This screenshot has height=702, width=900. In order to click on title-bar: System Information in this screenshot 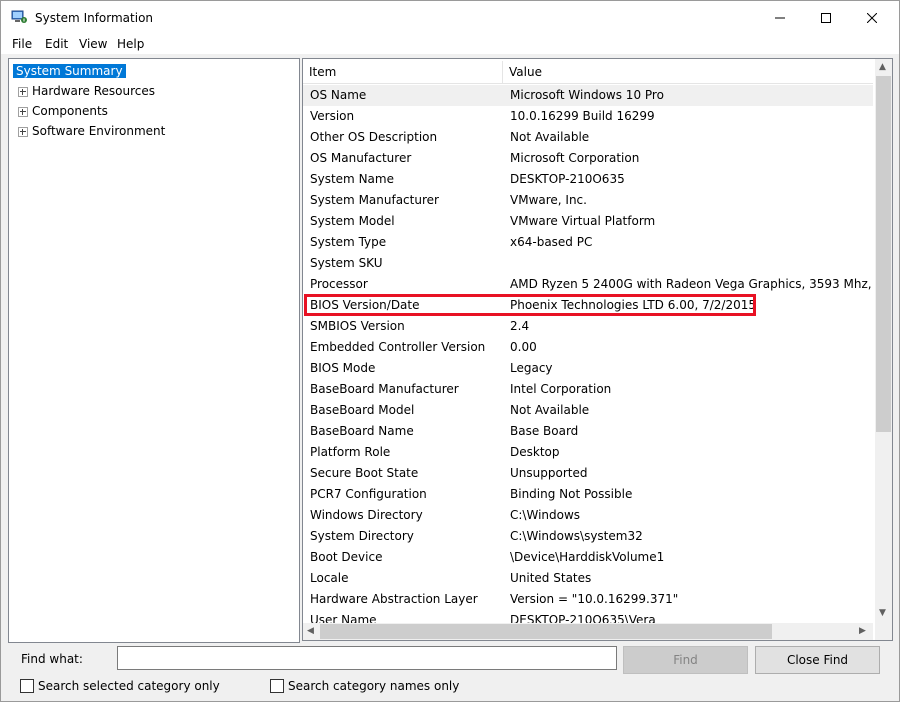, I will do `click(450, 17)`.